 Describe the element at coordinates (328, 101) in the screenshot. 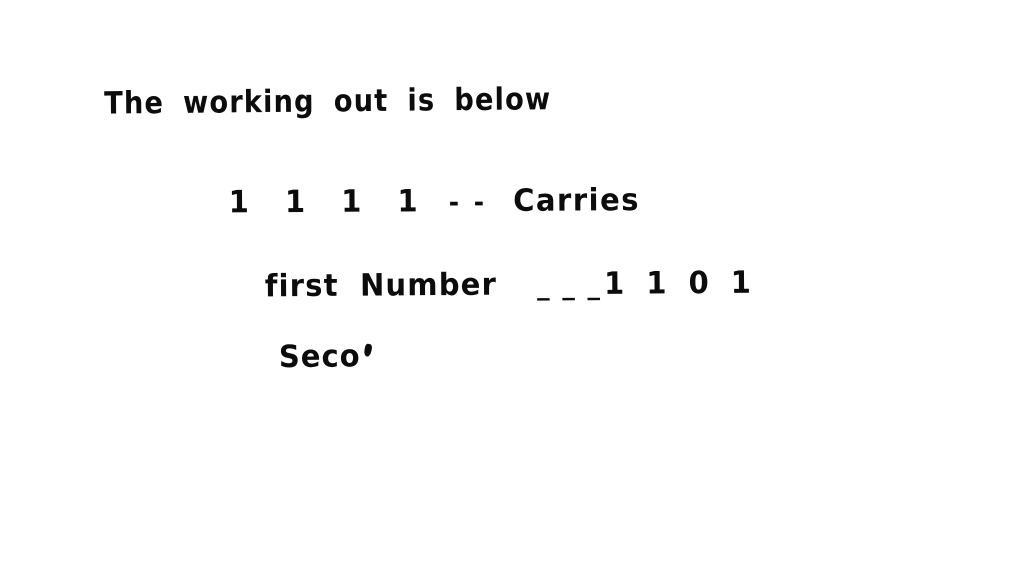

I see `heading-text: The working out is below` at that location.